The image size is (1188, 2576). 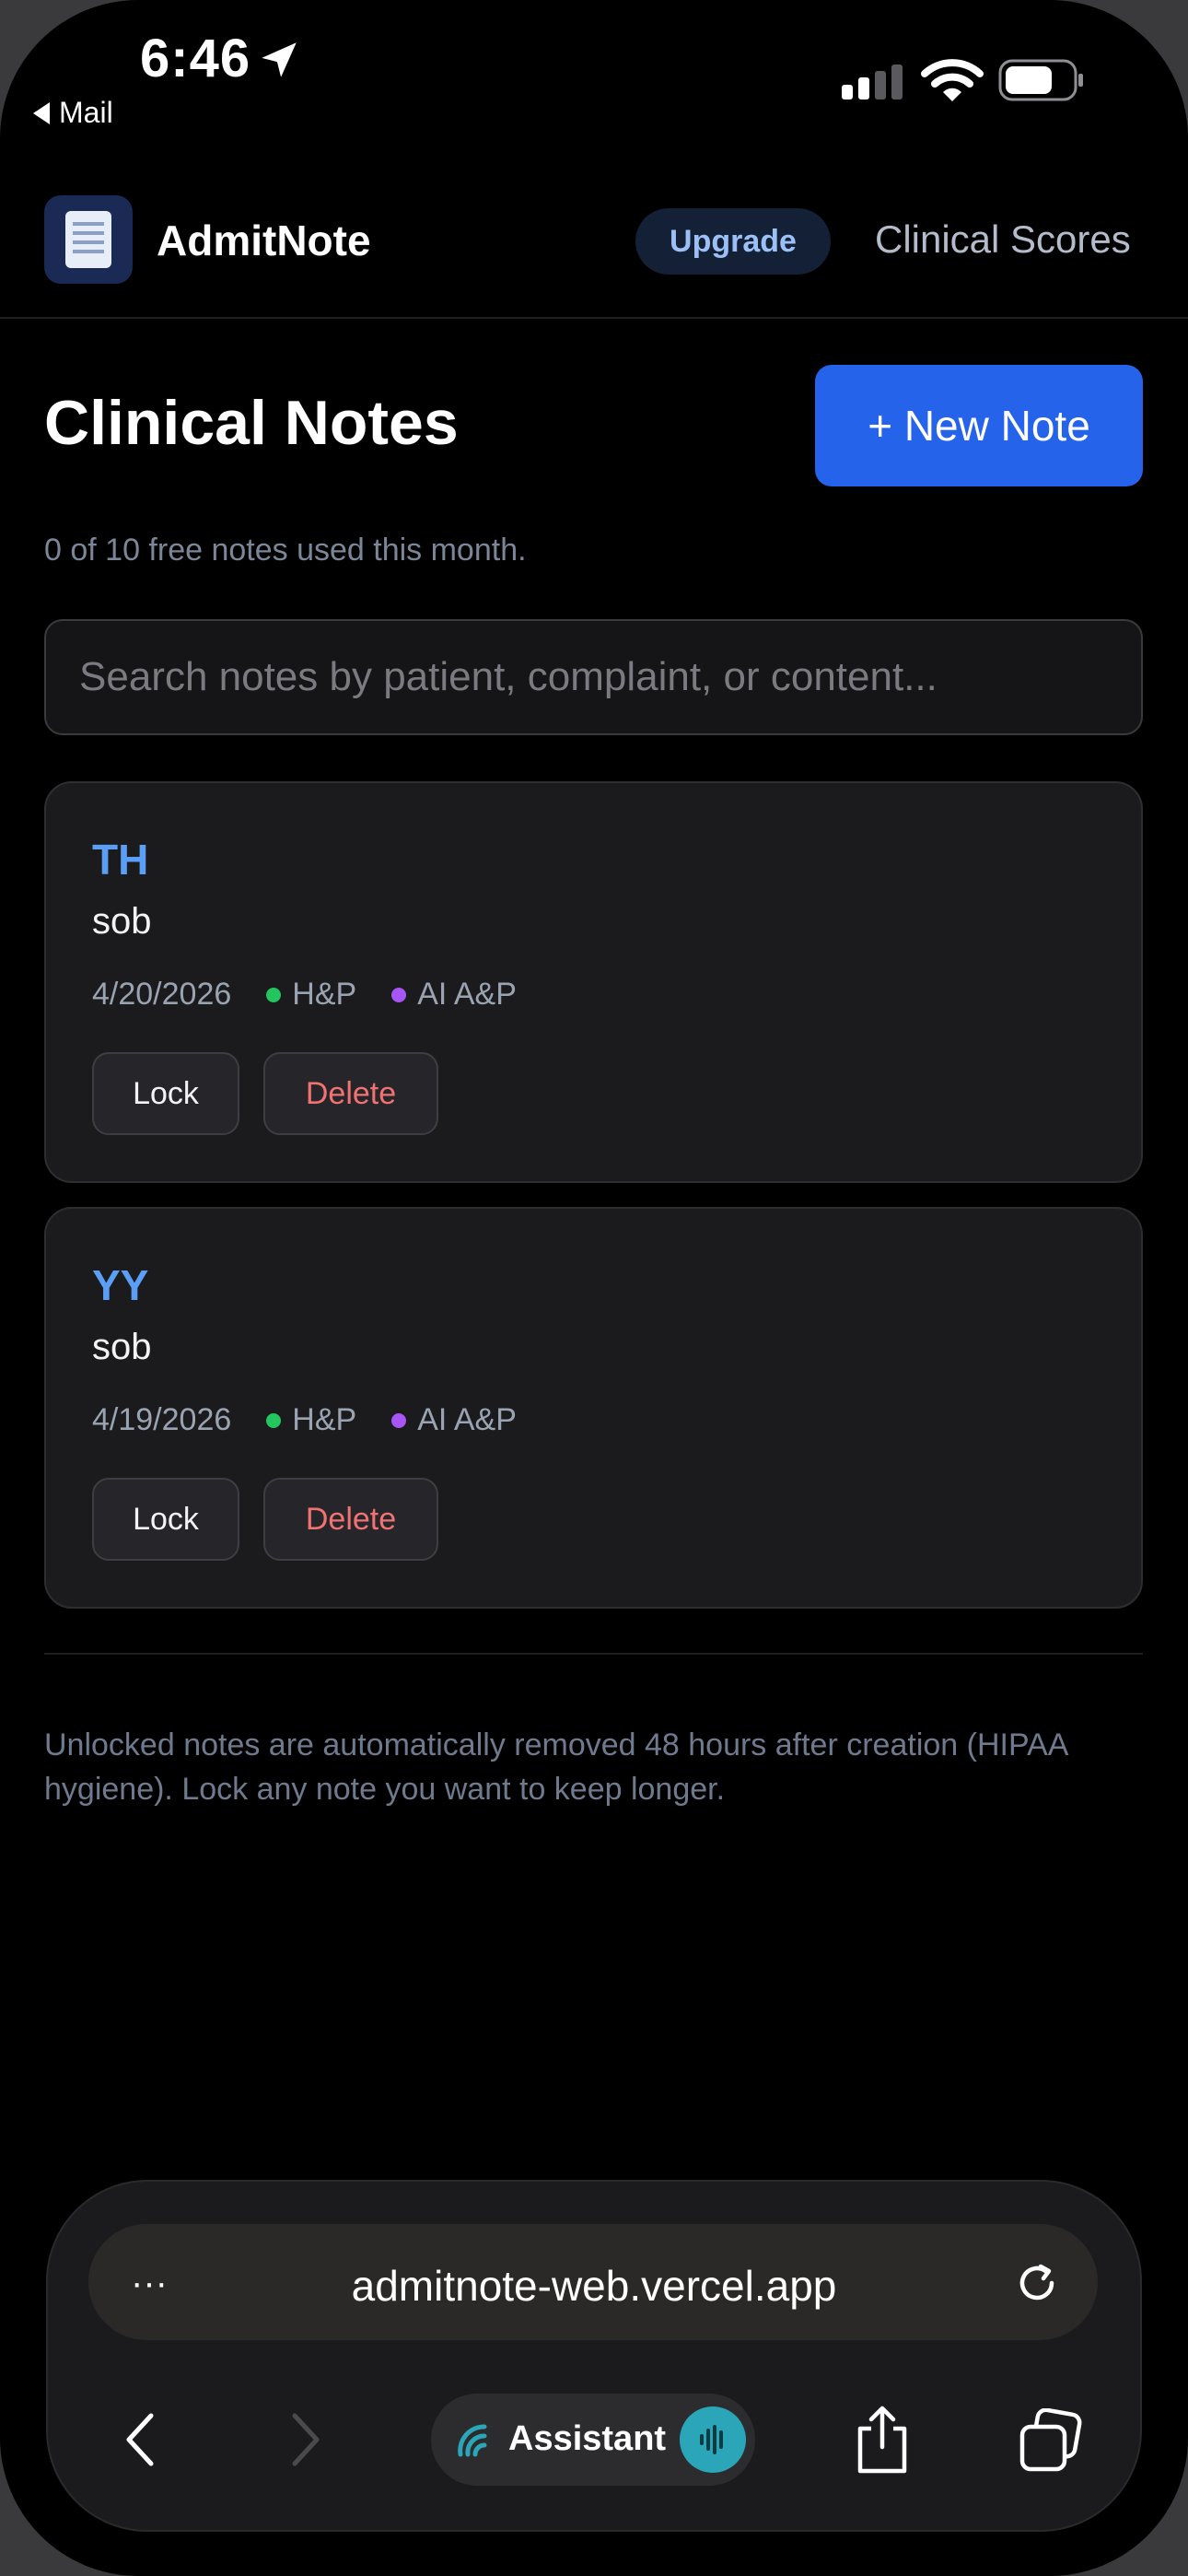 I want to click on note-patient-initials: TH, so click(x=120, y=860).